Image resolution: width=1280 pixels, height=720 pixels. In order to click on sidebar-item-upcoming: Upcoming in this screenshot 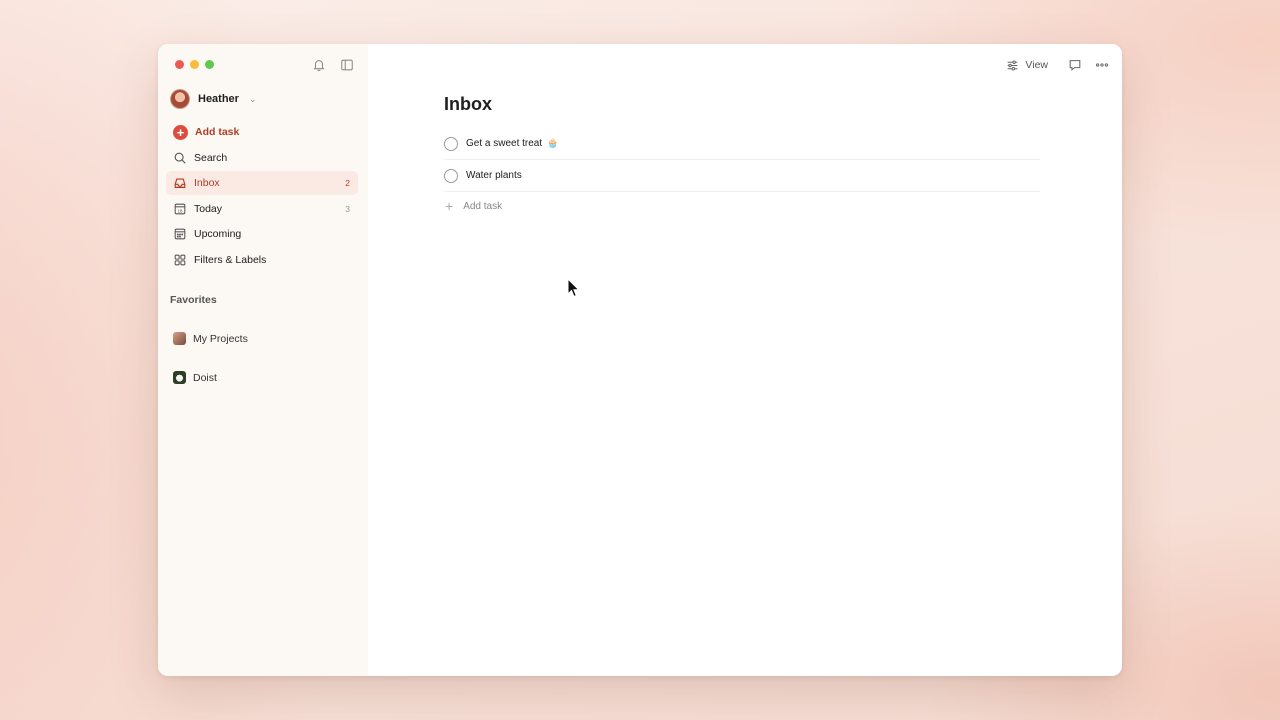, I will do `click(262, 234)`.